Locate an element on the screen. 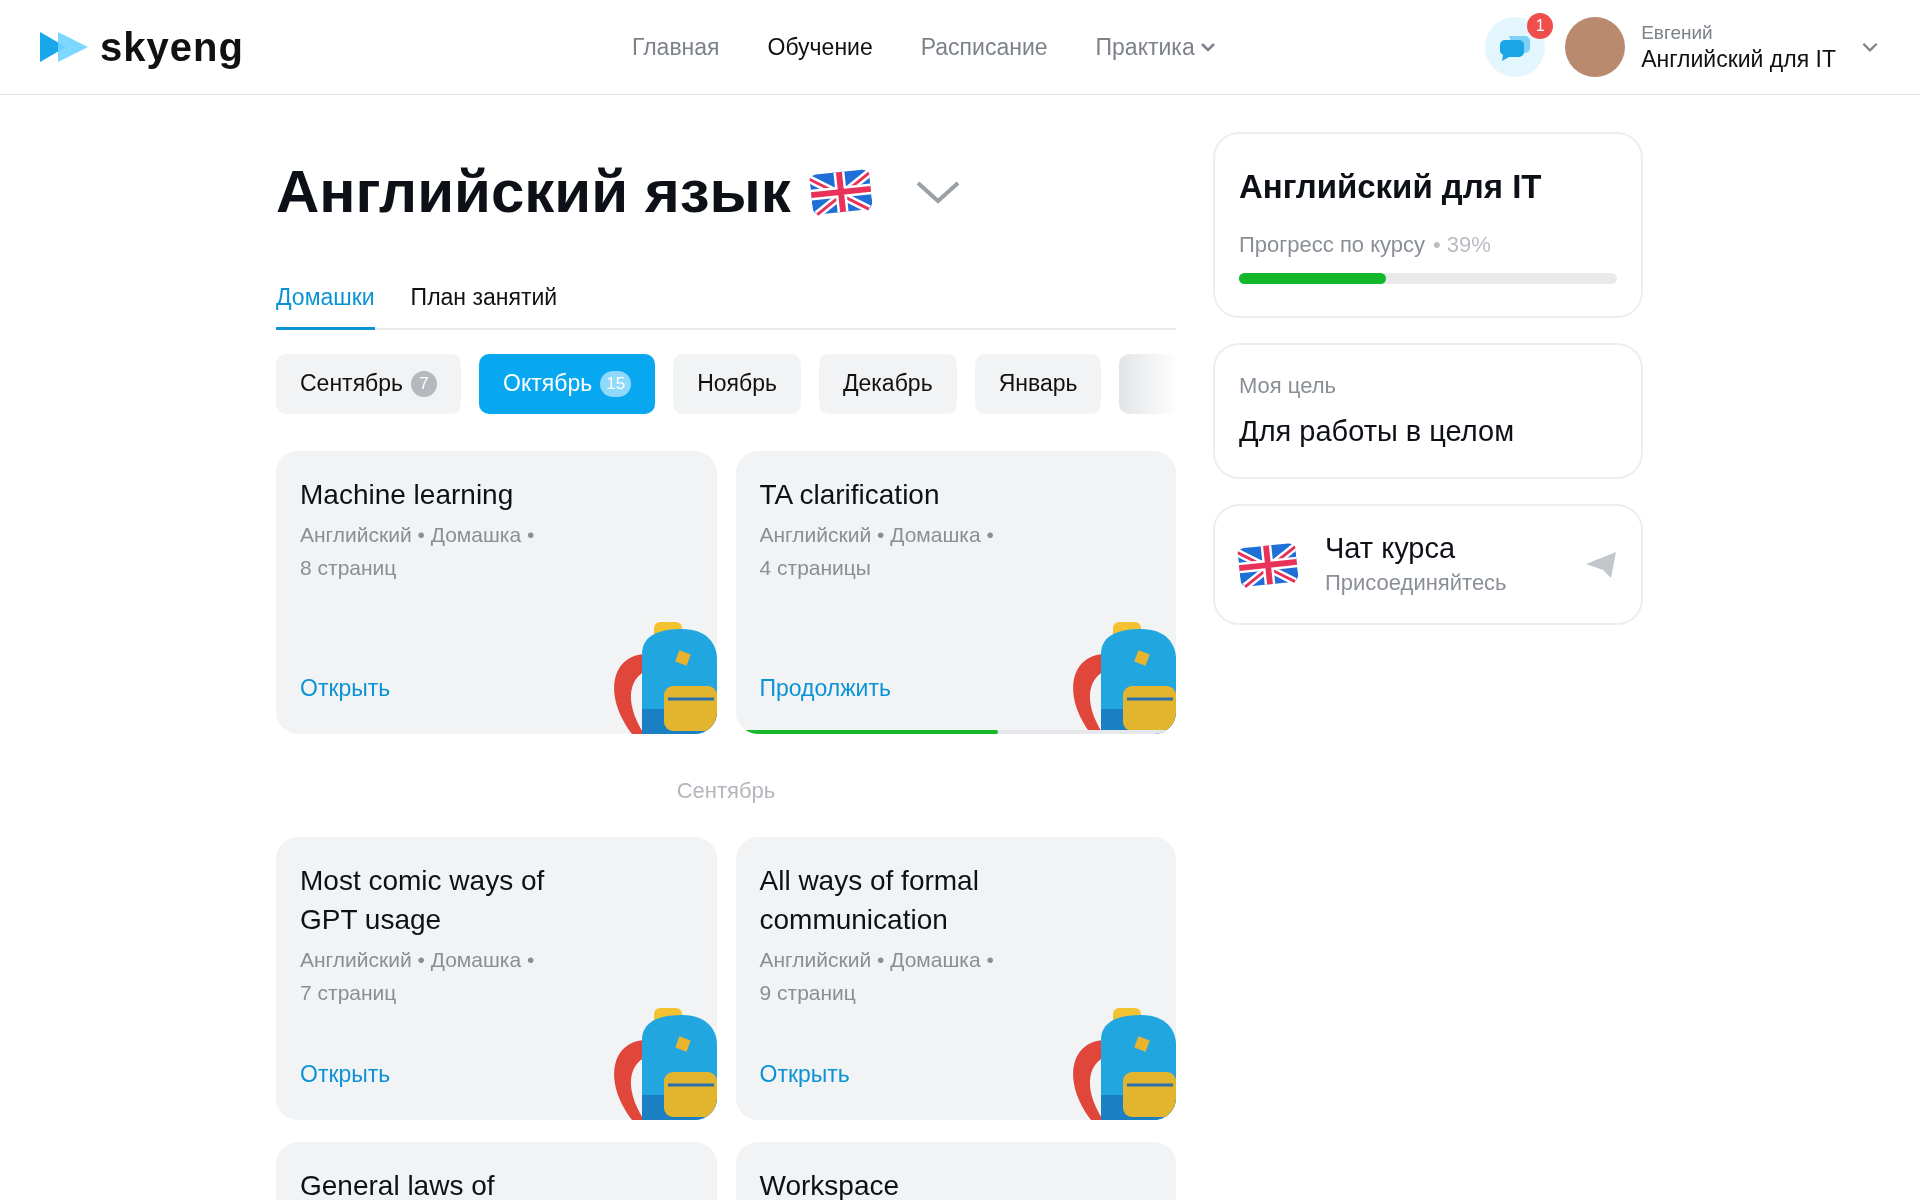 The width and height of the screenshot is (1920, 1200). nav-link: Обучение is located at coordinates (820, 47).